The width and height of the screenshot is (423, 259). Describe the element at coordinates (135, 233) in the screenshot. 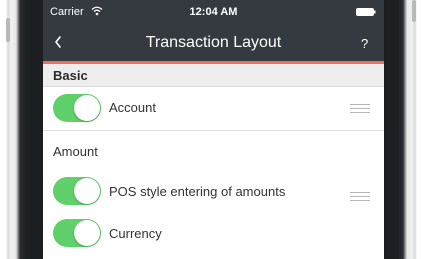

I see `row-label: Currency` at that location.